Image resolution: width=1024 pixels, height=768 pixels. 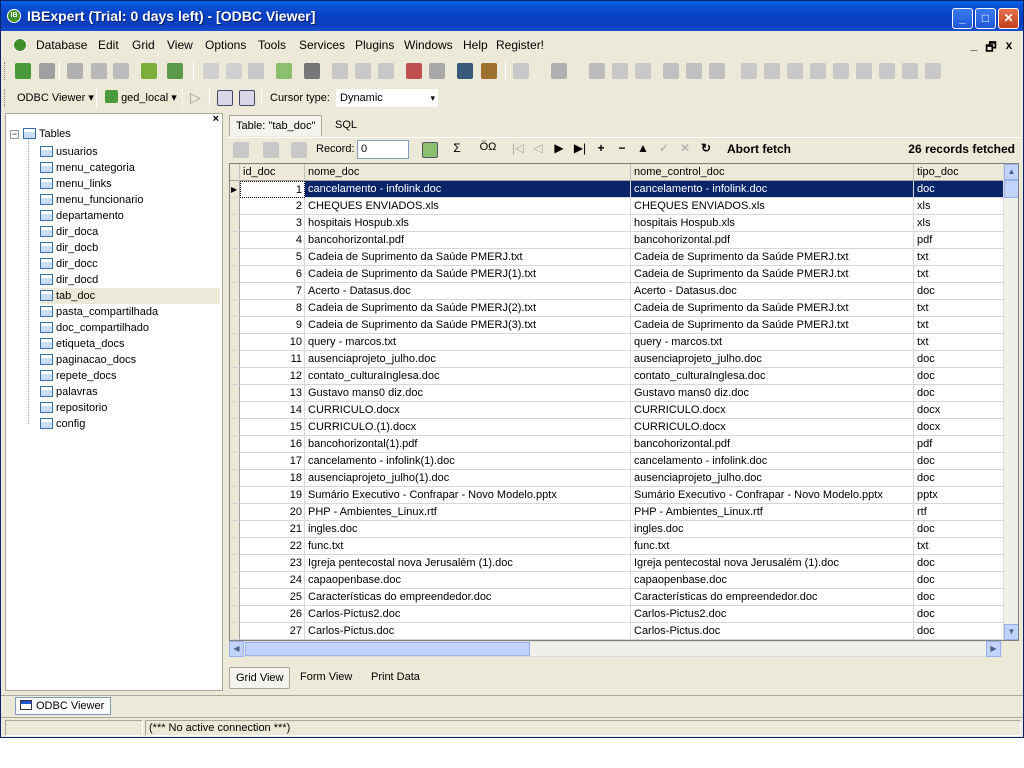 What do you see at coordinates (933, 71) in the screenshot?
I see `role-icon` at bounding box center [933, 71].